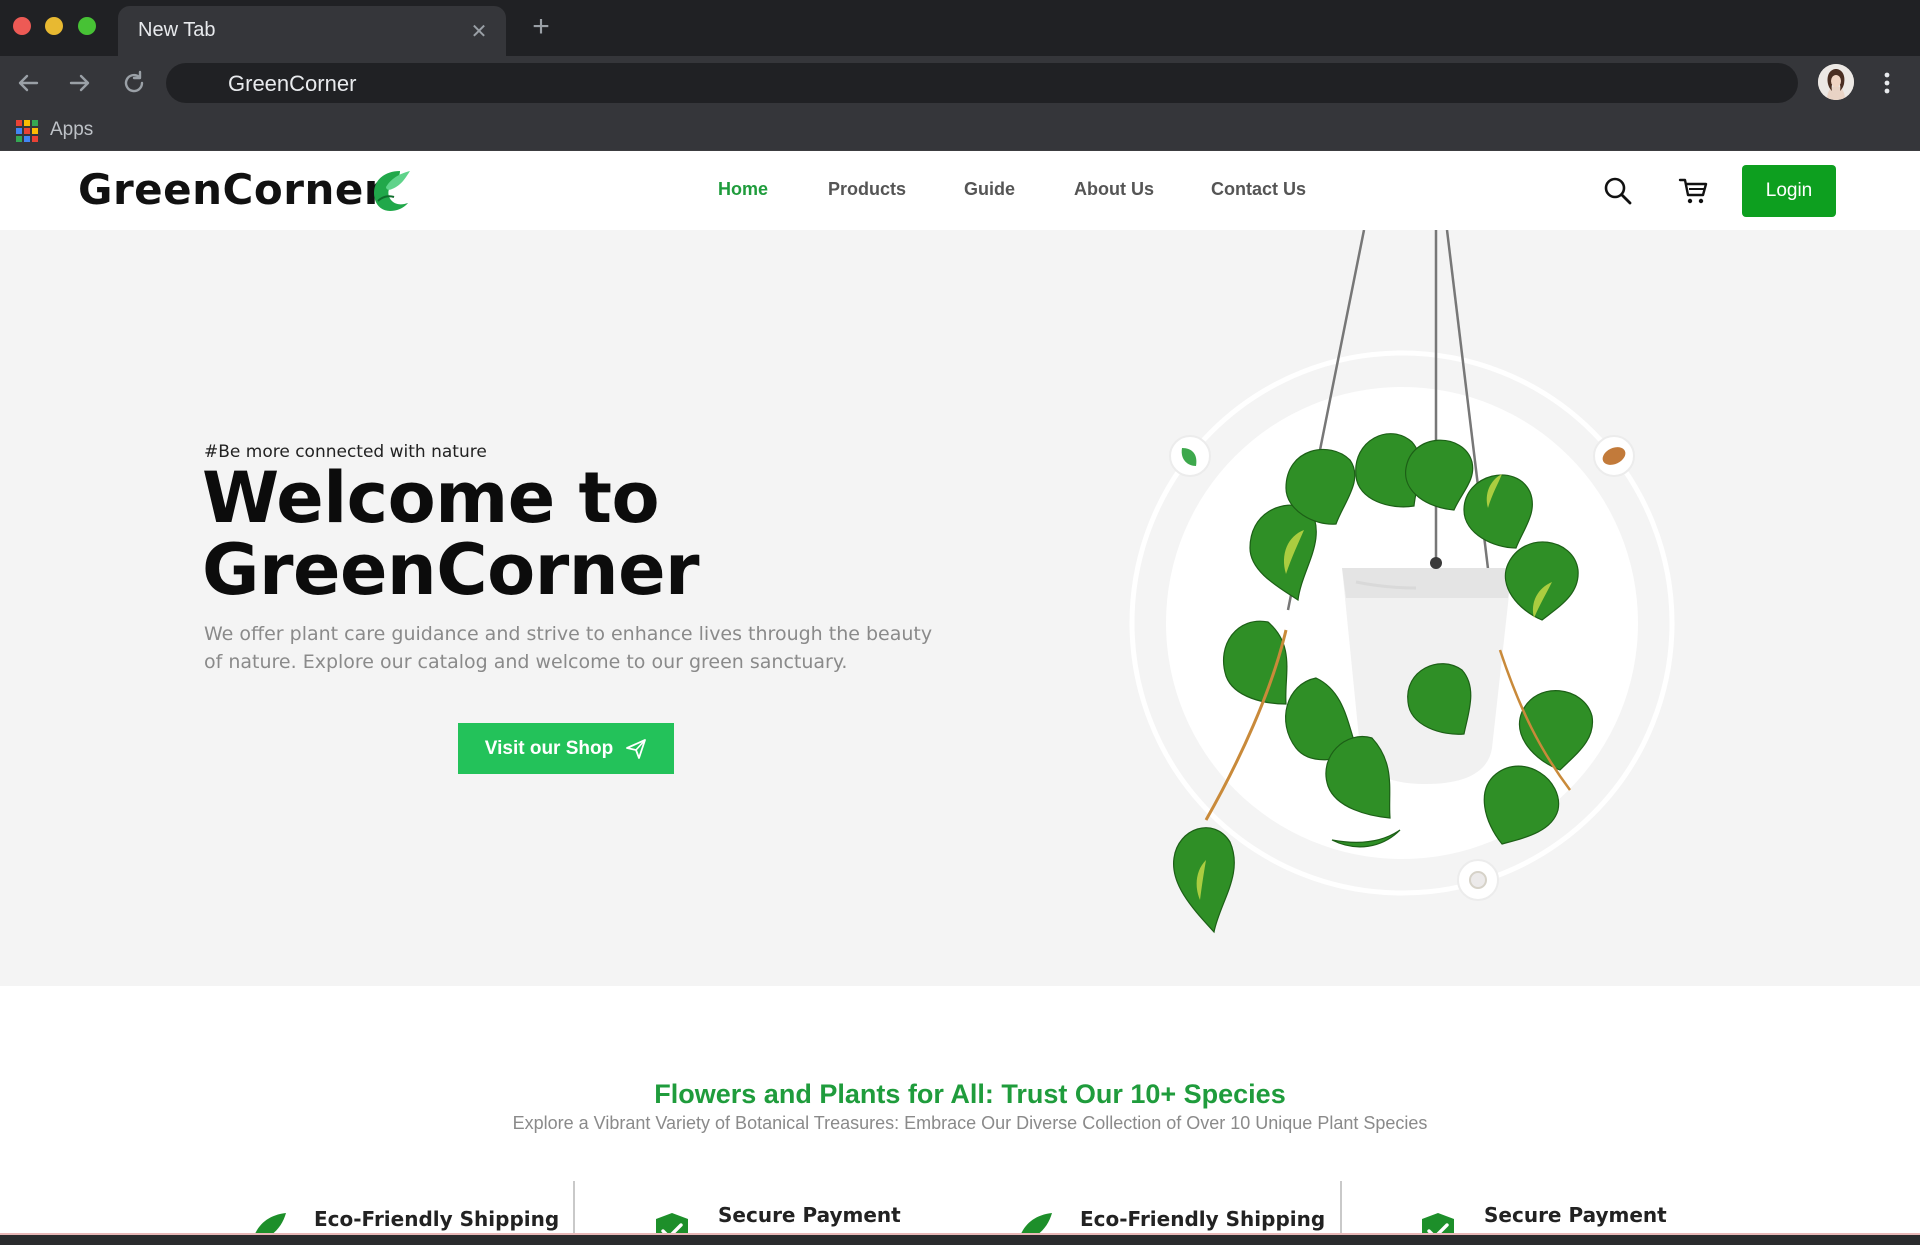  Describe the element at coordinates (1694, 191) in the screenshot. I see `cart-icon` at that location.